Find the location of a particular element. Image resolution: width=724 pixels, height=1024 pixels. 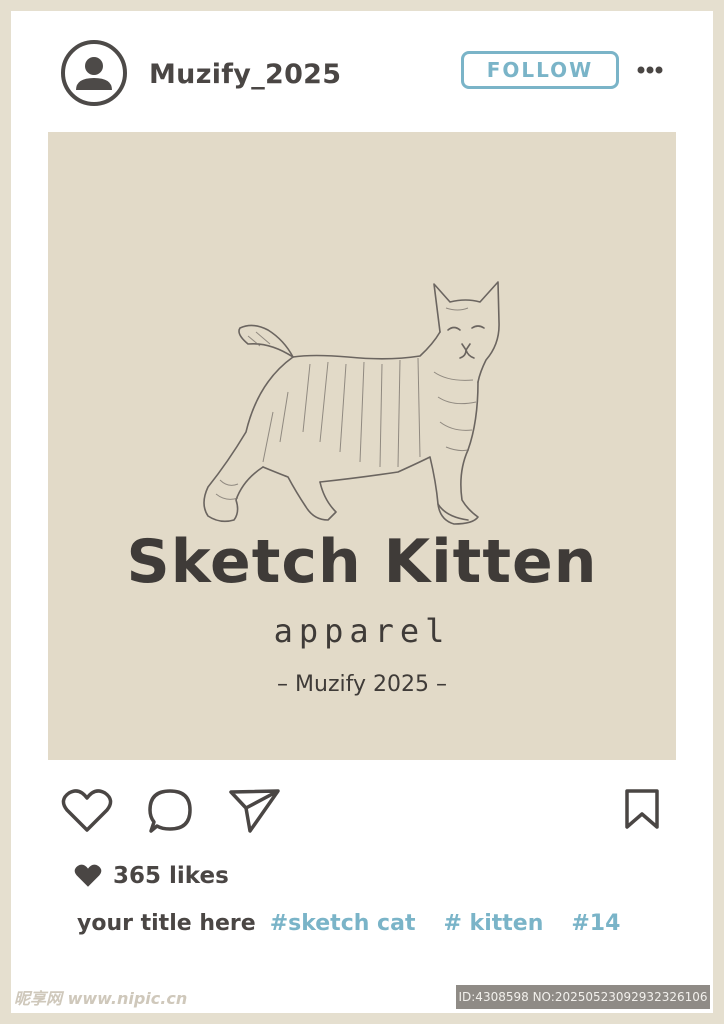

brand-title: Sketch Kitten is located at coordinates (362, 562).